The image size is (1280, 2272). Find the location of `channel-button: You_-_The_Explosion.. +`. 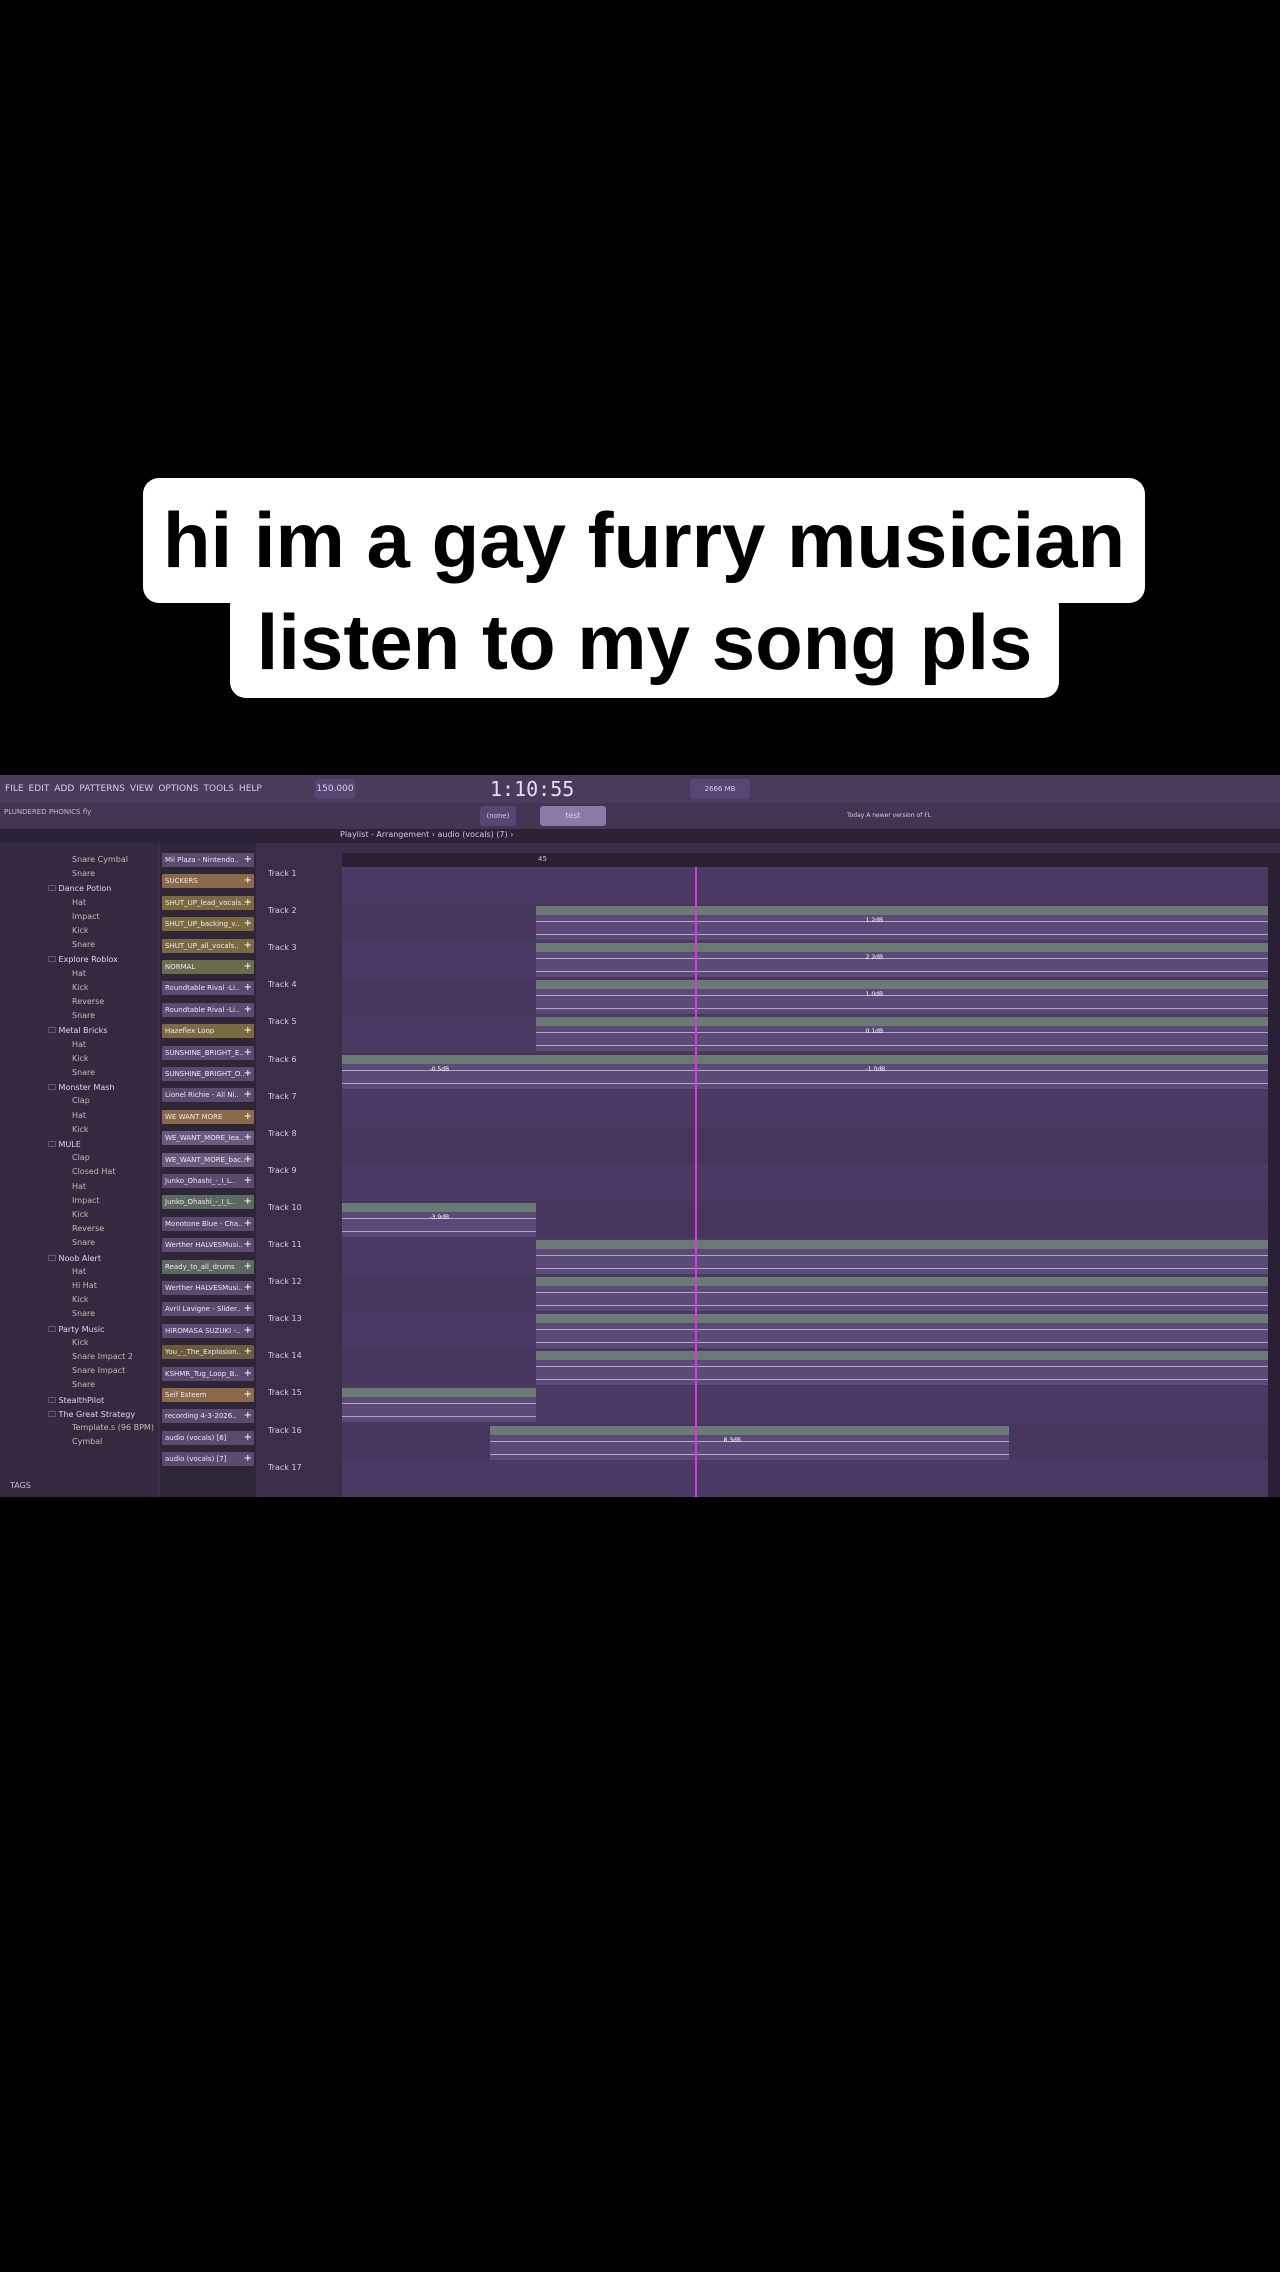

channel-button: You_-_The_Explosion.. + is located at coordinates (208, 1352).